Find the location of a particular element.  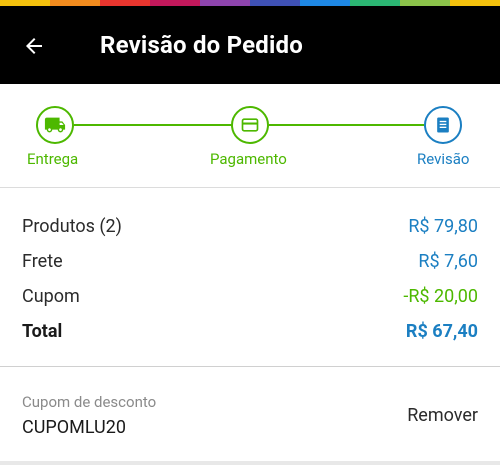

summary-row-frete: Frete R$ 7,60 is located at coordinates (250, 261).